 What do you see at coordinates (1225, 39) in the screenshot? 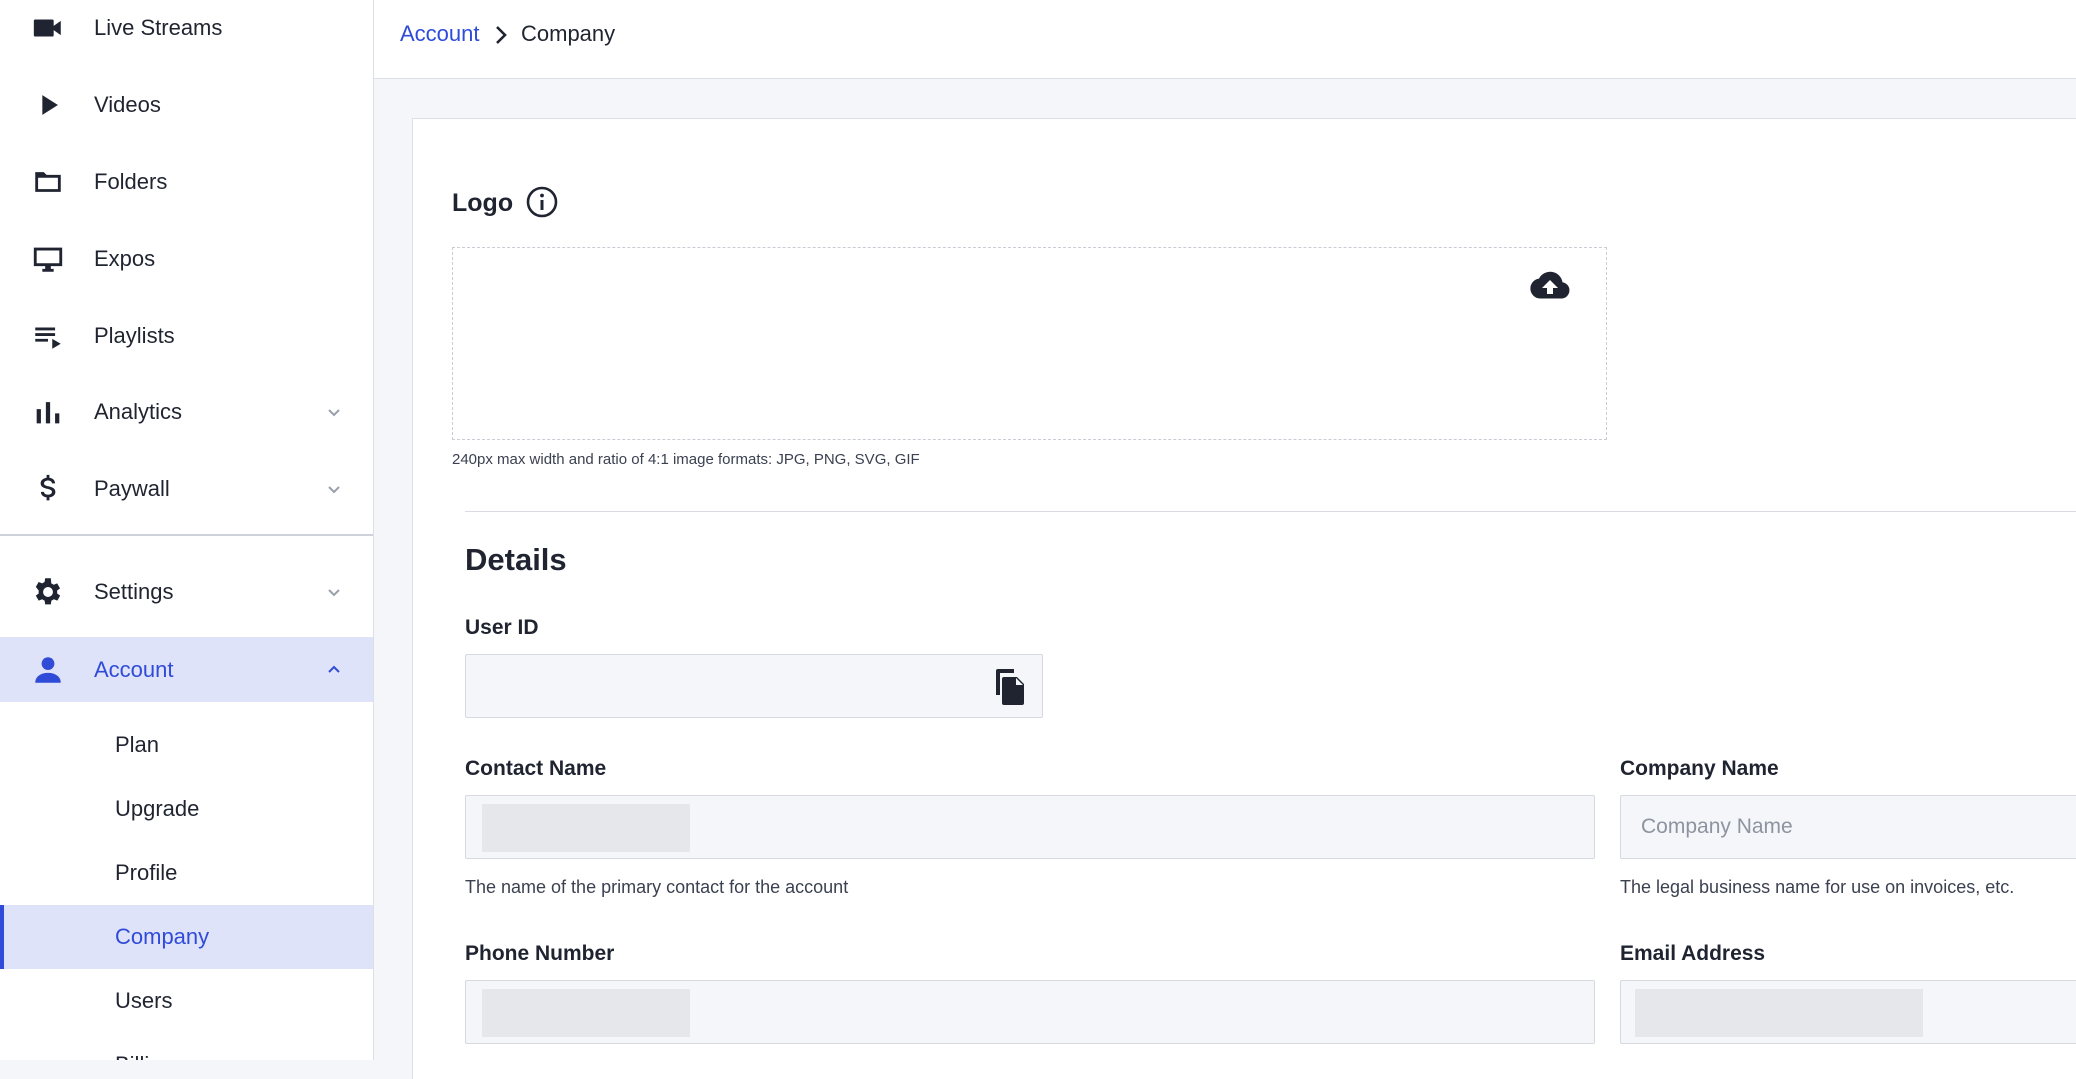
I see `breadcrumb: Account Company` at bounding box center [1225, 39].